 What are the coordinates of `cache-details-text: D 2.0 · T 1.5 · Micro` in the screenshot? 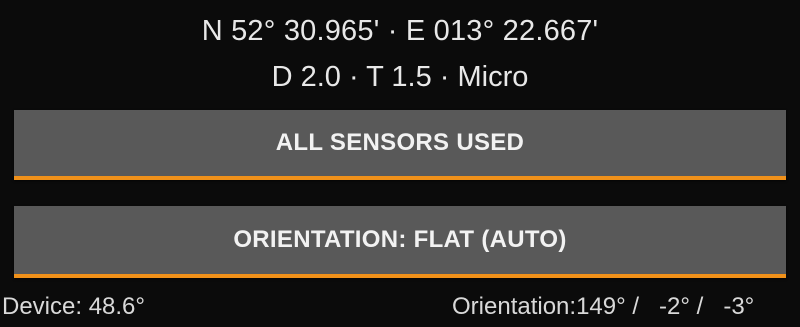 It's located at (400, 77).